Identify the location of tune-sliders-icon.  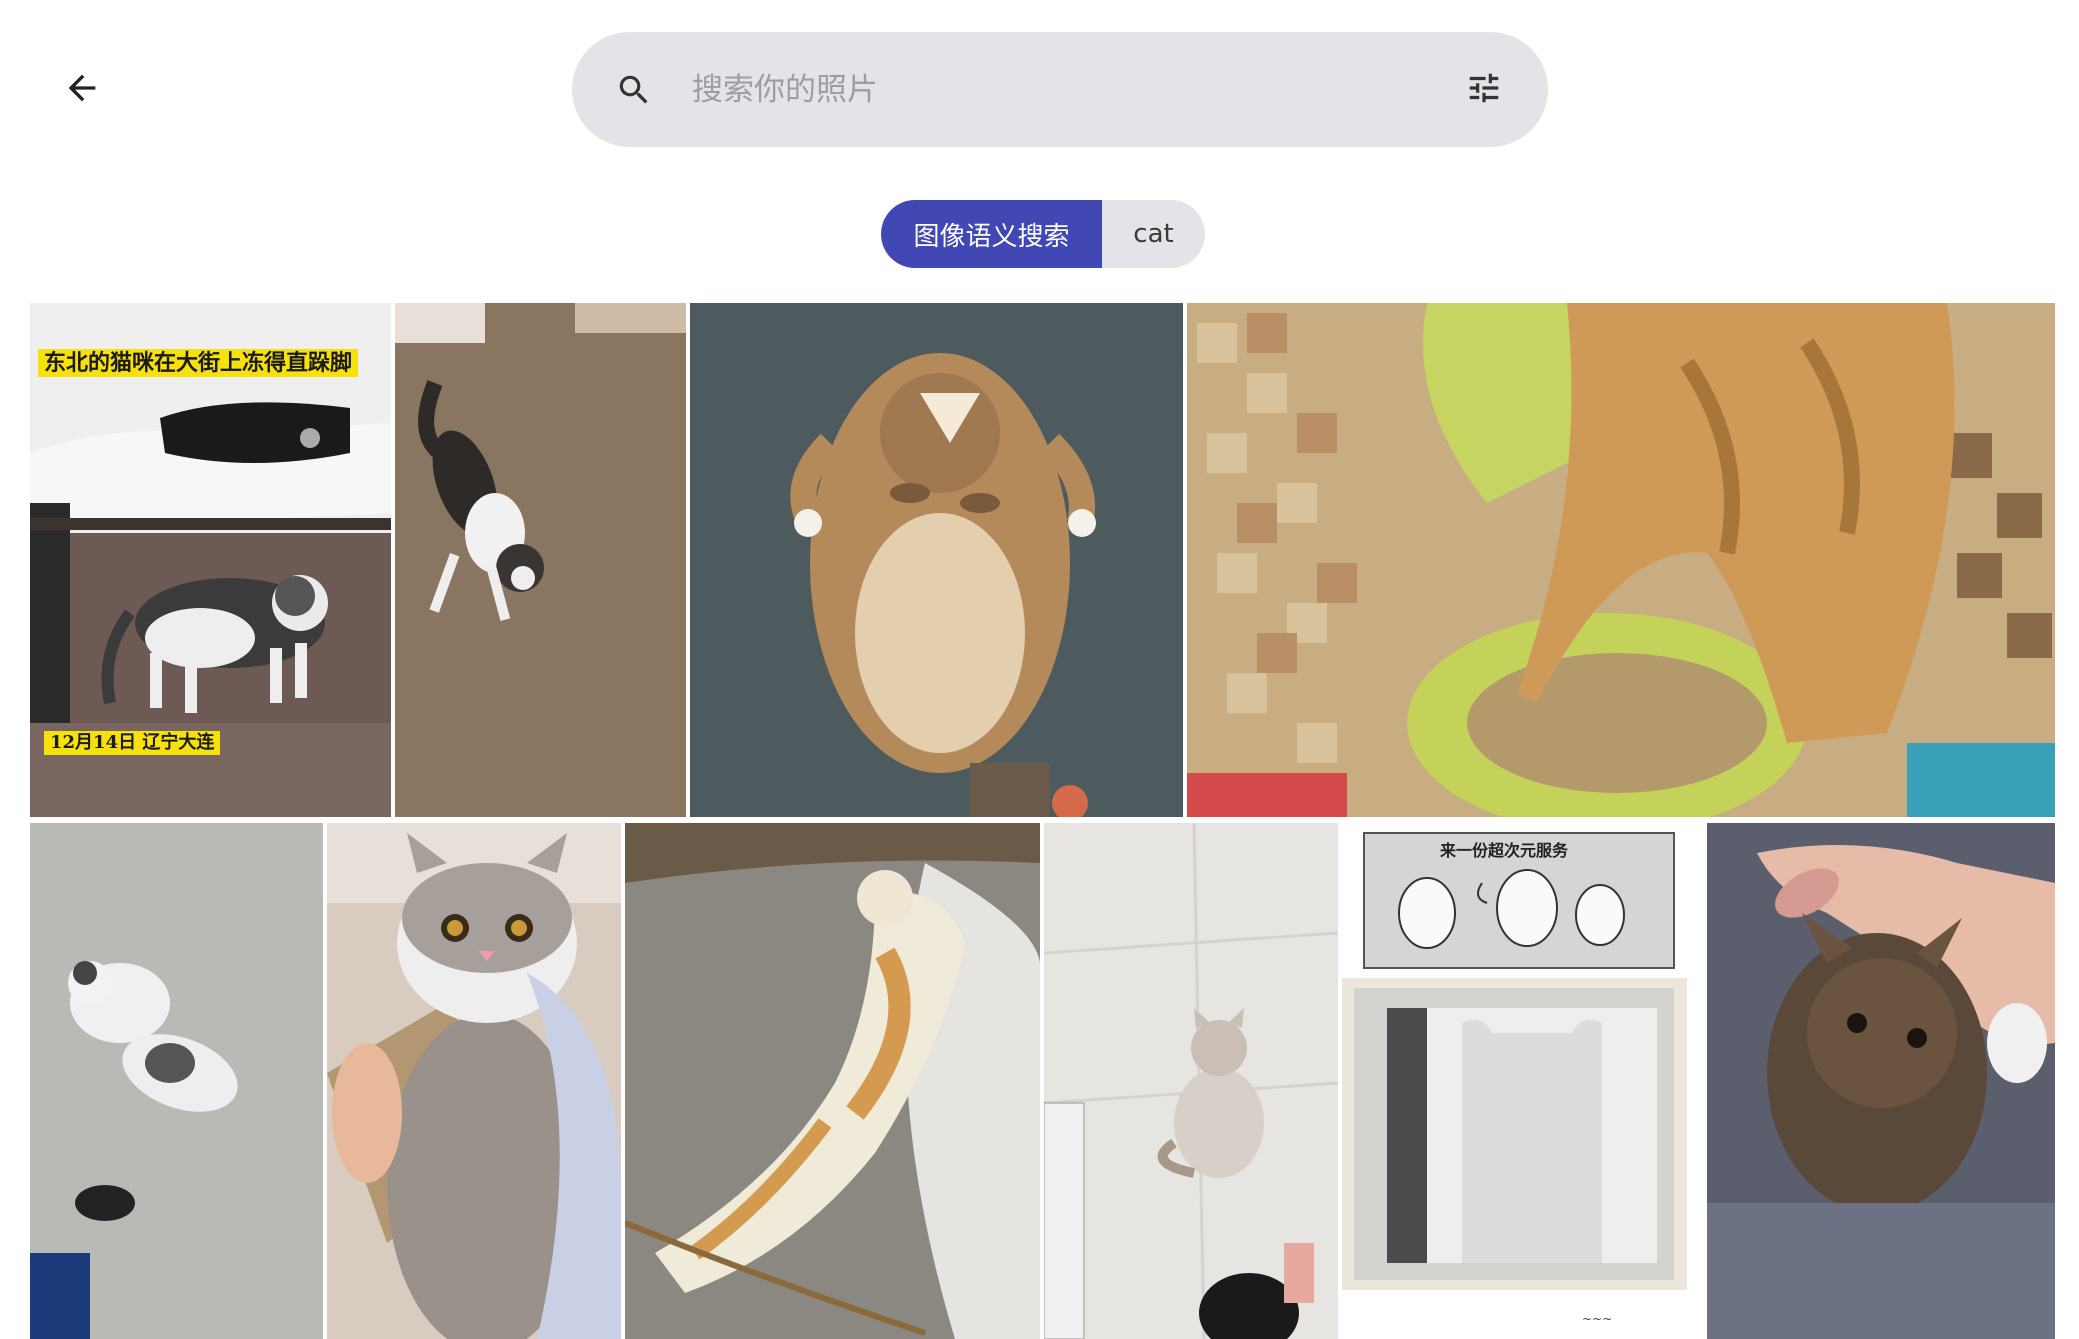
(1484, 90).